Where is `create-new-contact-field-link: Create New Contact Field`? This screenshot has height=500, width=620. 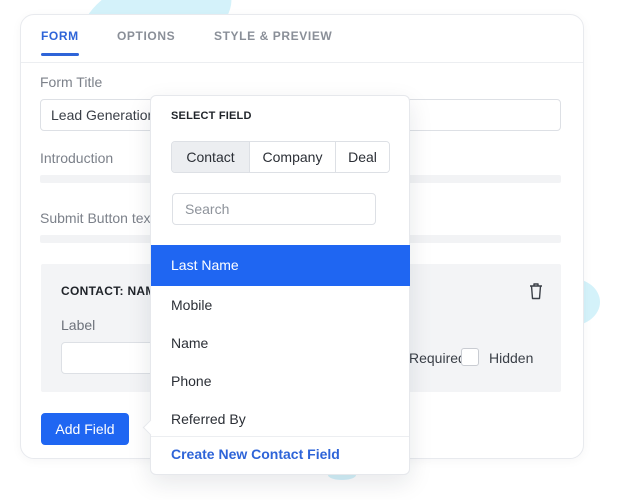 create-new-contact-field-link: Create New Contact Field is located at coordinates (255, 454).